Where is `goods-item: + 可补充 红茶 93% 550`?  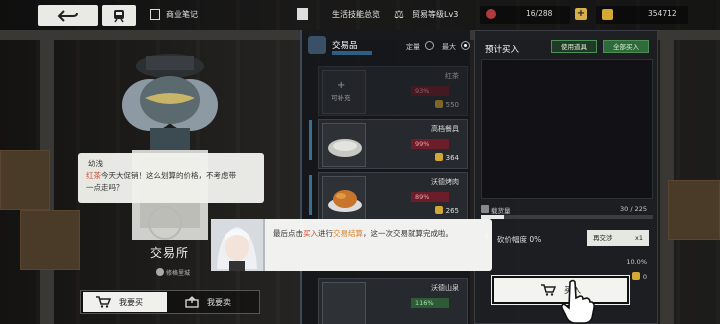
goods-item: + 可补充 红茶 93% 550 is located at coordinates (393, 91).